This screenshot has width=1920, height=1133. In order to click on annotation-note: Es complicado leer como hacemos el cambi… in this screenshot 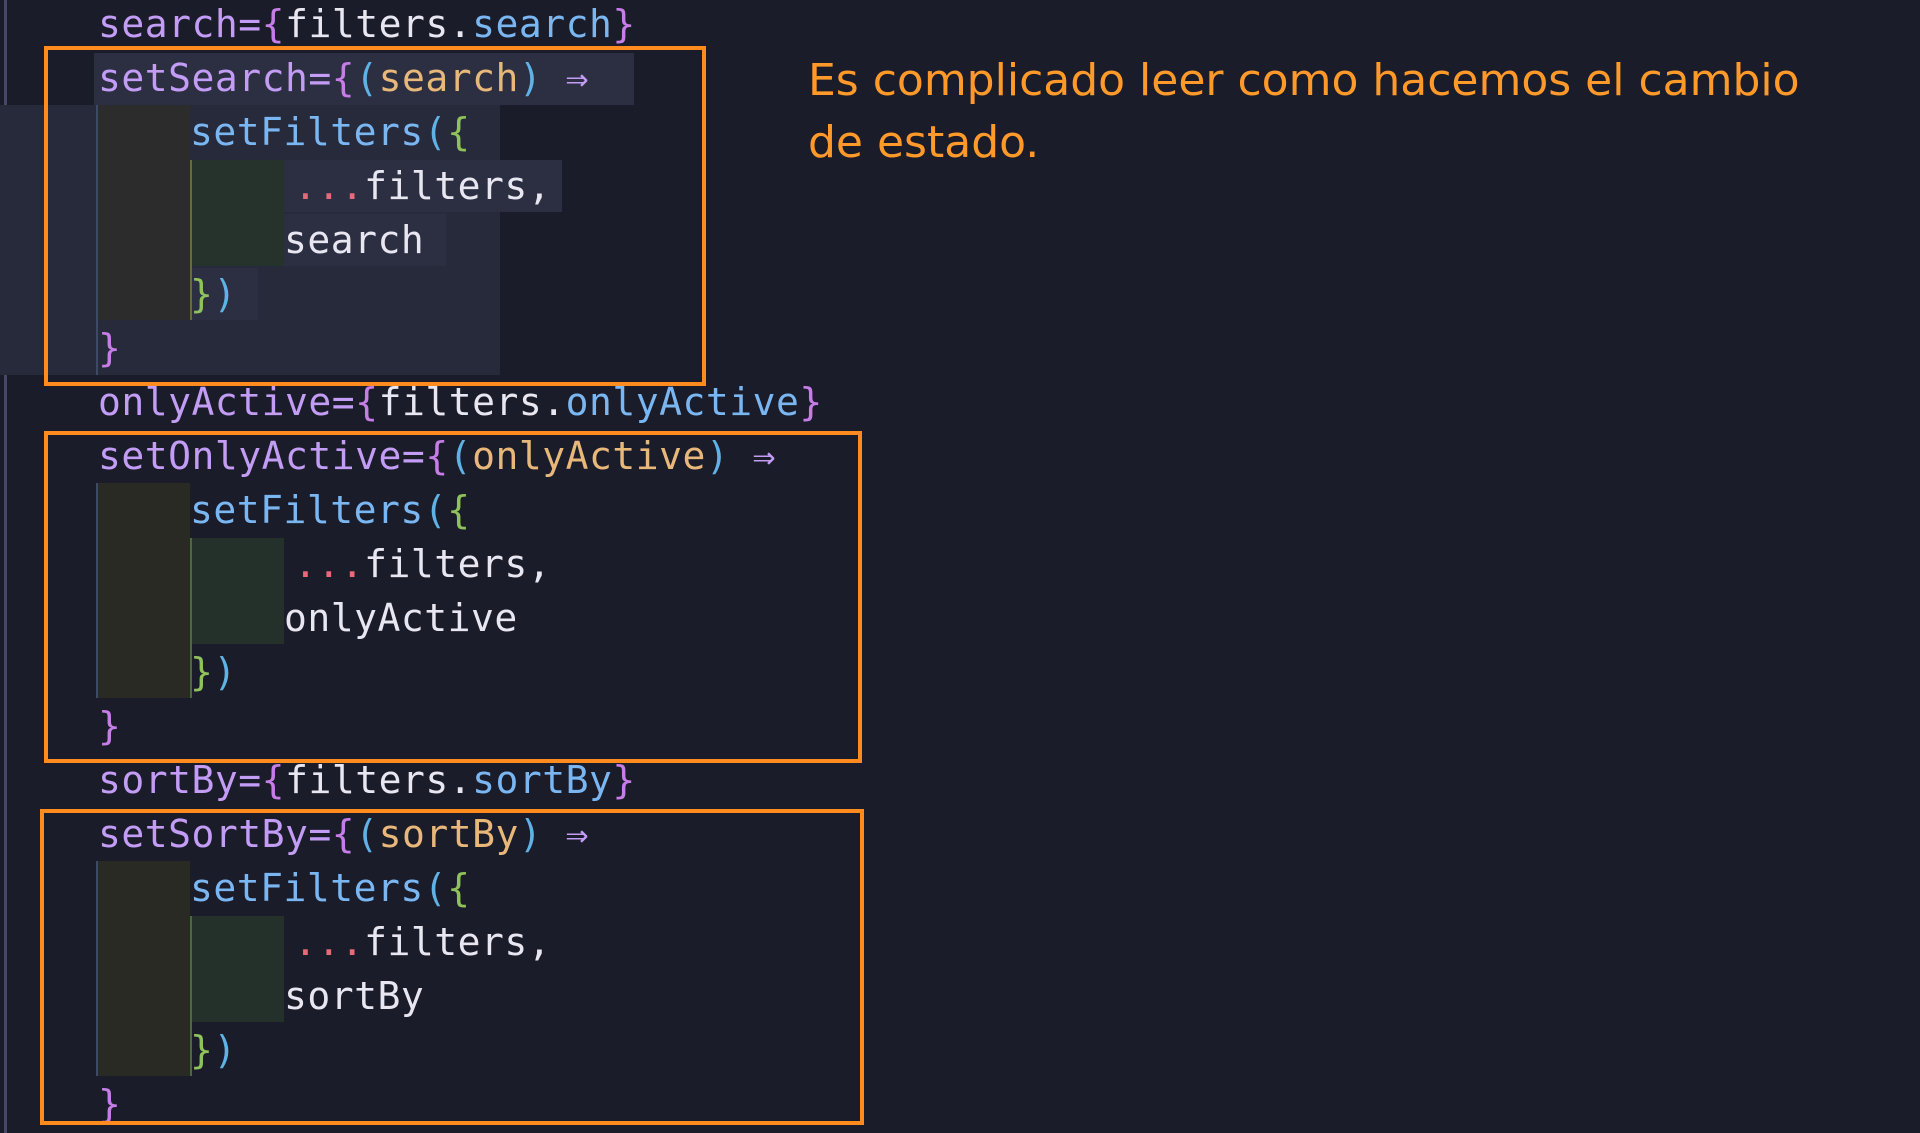, I will do `click(1304, 111)`.